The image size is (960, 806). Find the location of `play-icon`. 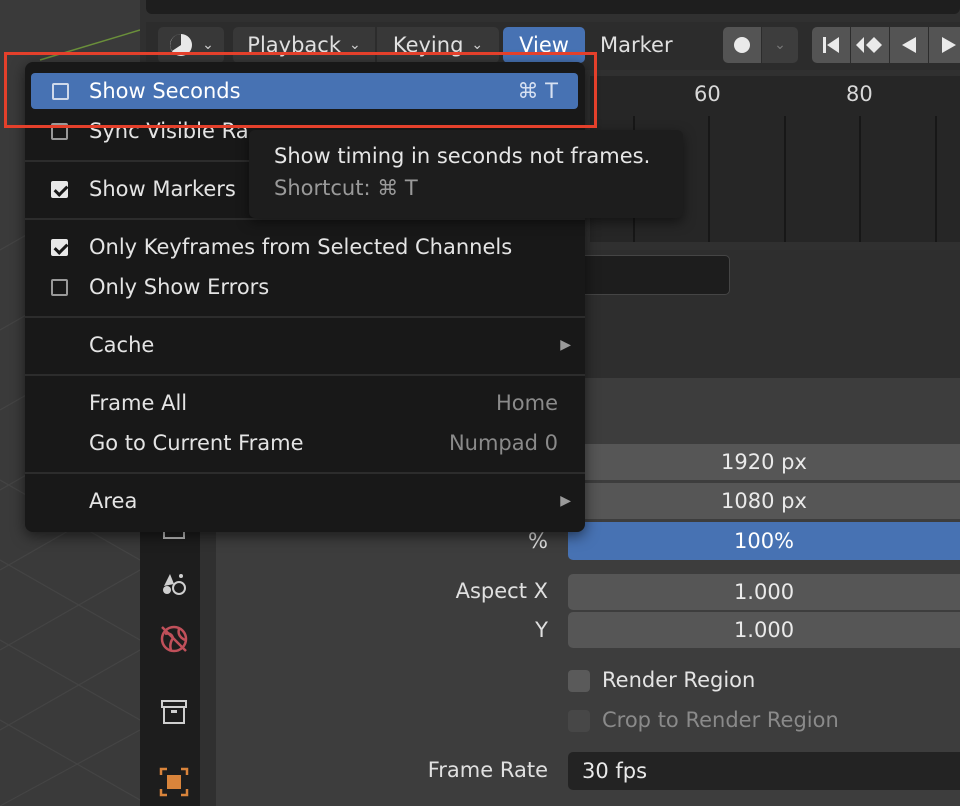

play-icon is located at coordinates (949, 45).